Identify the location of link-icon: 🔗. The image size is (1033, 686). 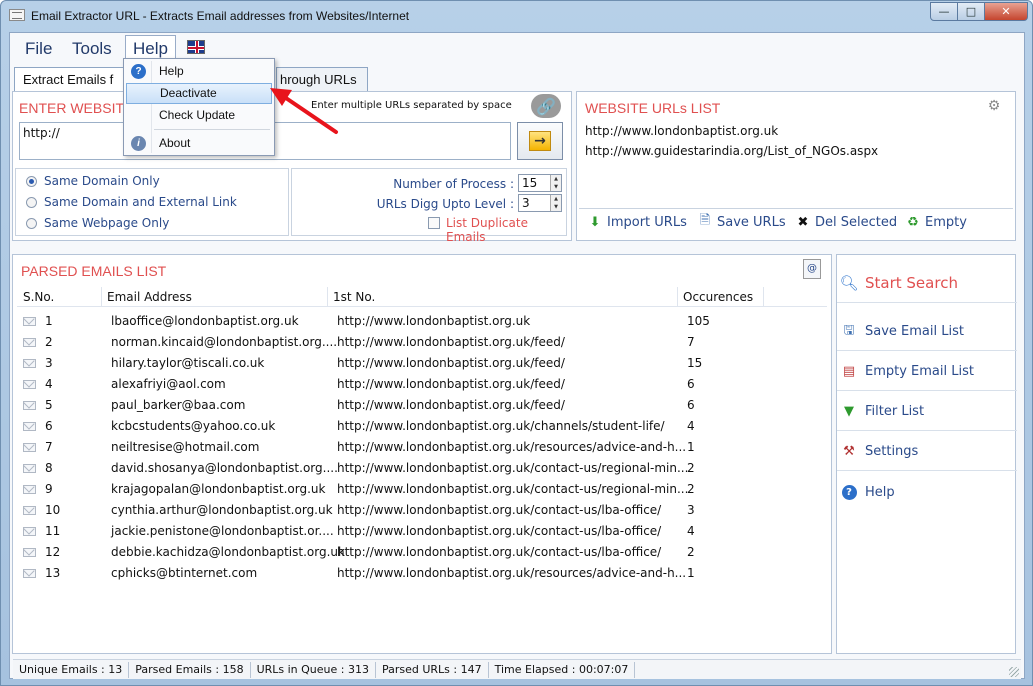
(546, 106).